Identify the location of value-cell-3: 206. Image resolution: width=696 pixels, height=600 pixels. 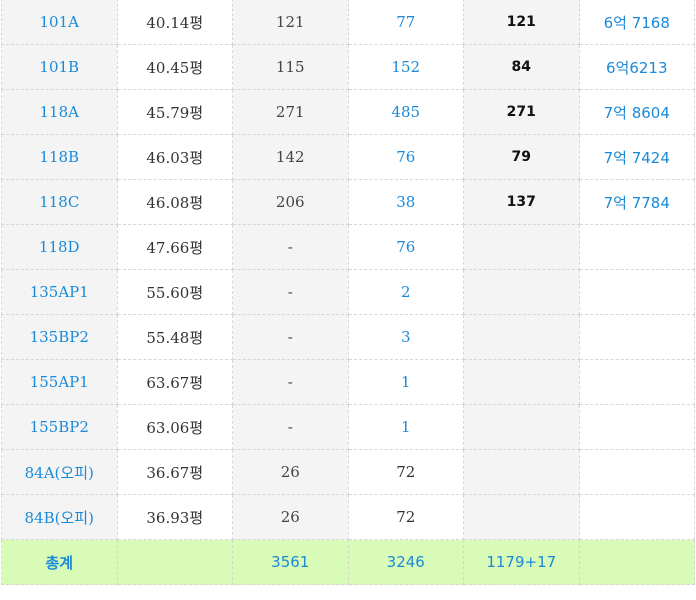
(290, 202).